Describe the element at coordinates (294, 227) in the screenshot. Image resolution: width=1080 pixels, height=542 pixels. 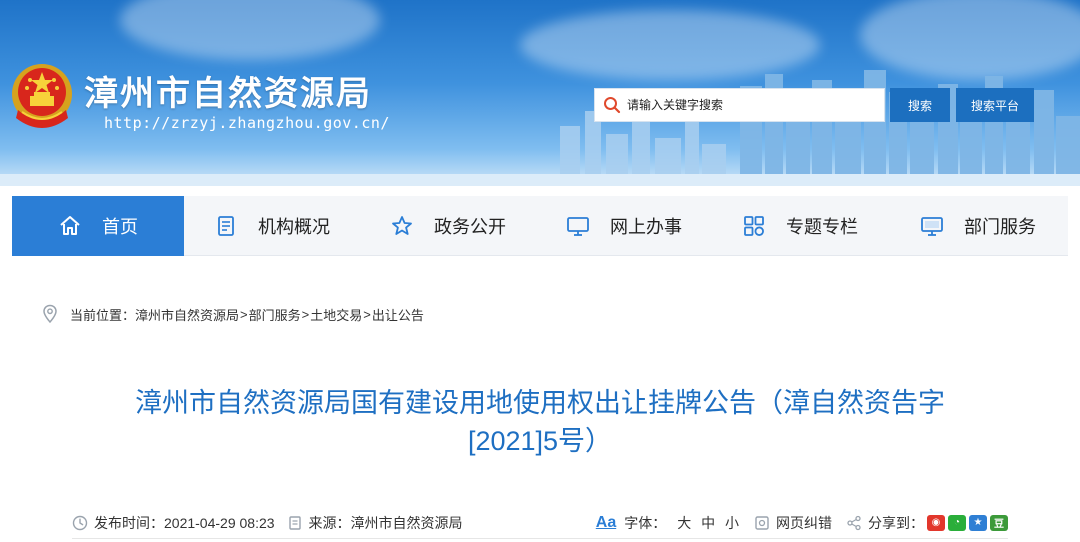
I see `nav-label: 机构概况` at that location.